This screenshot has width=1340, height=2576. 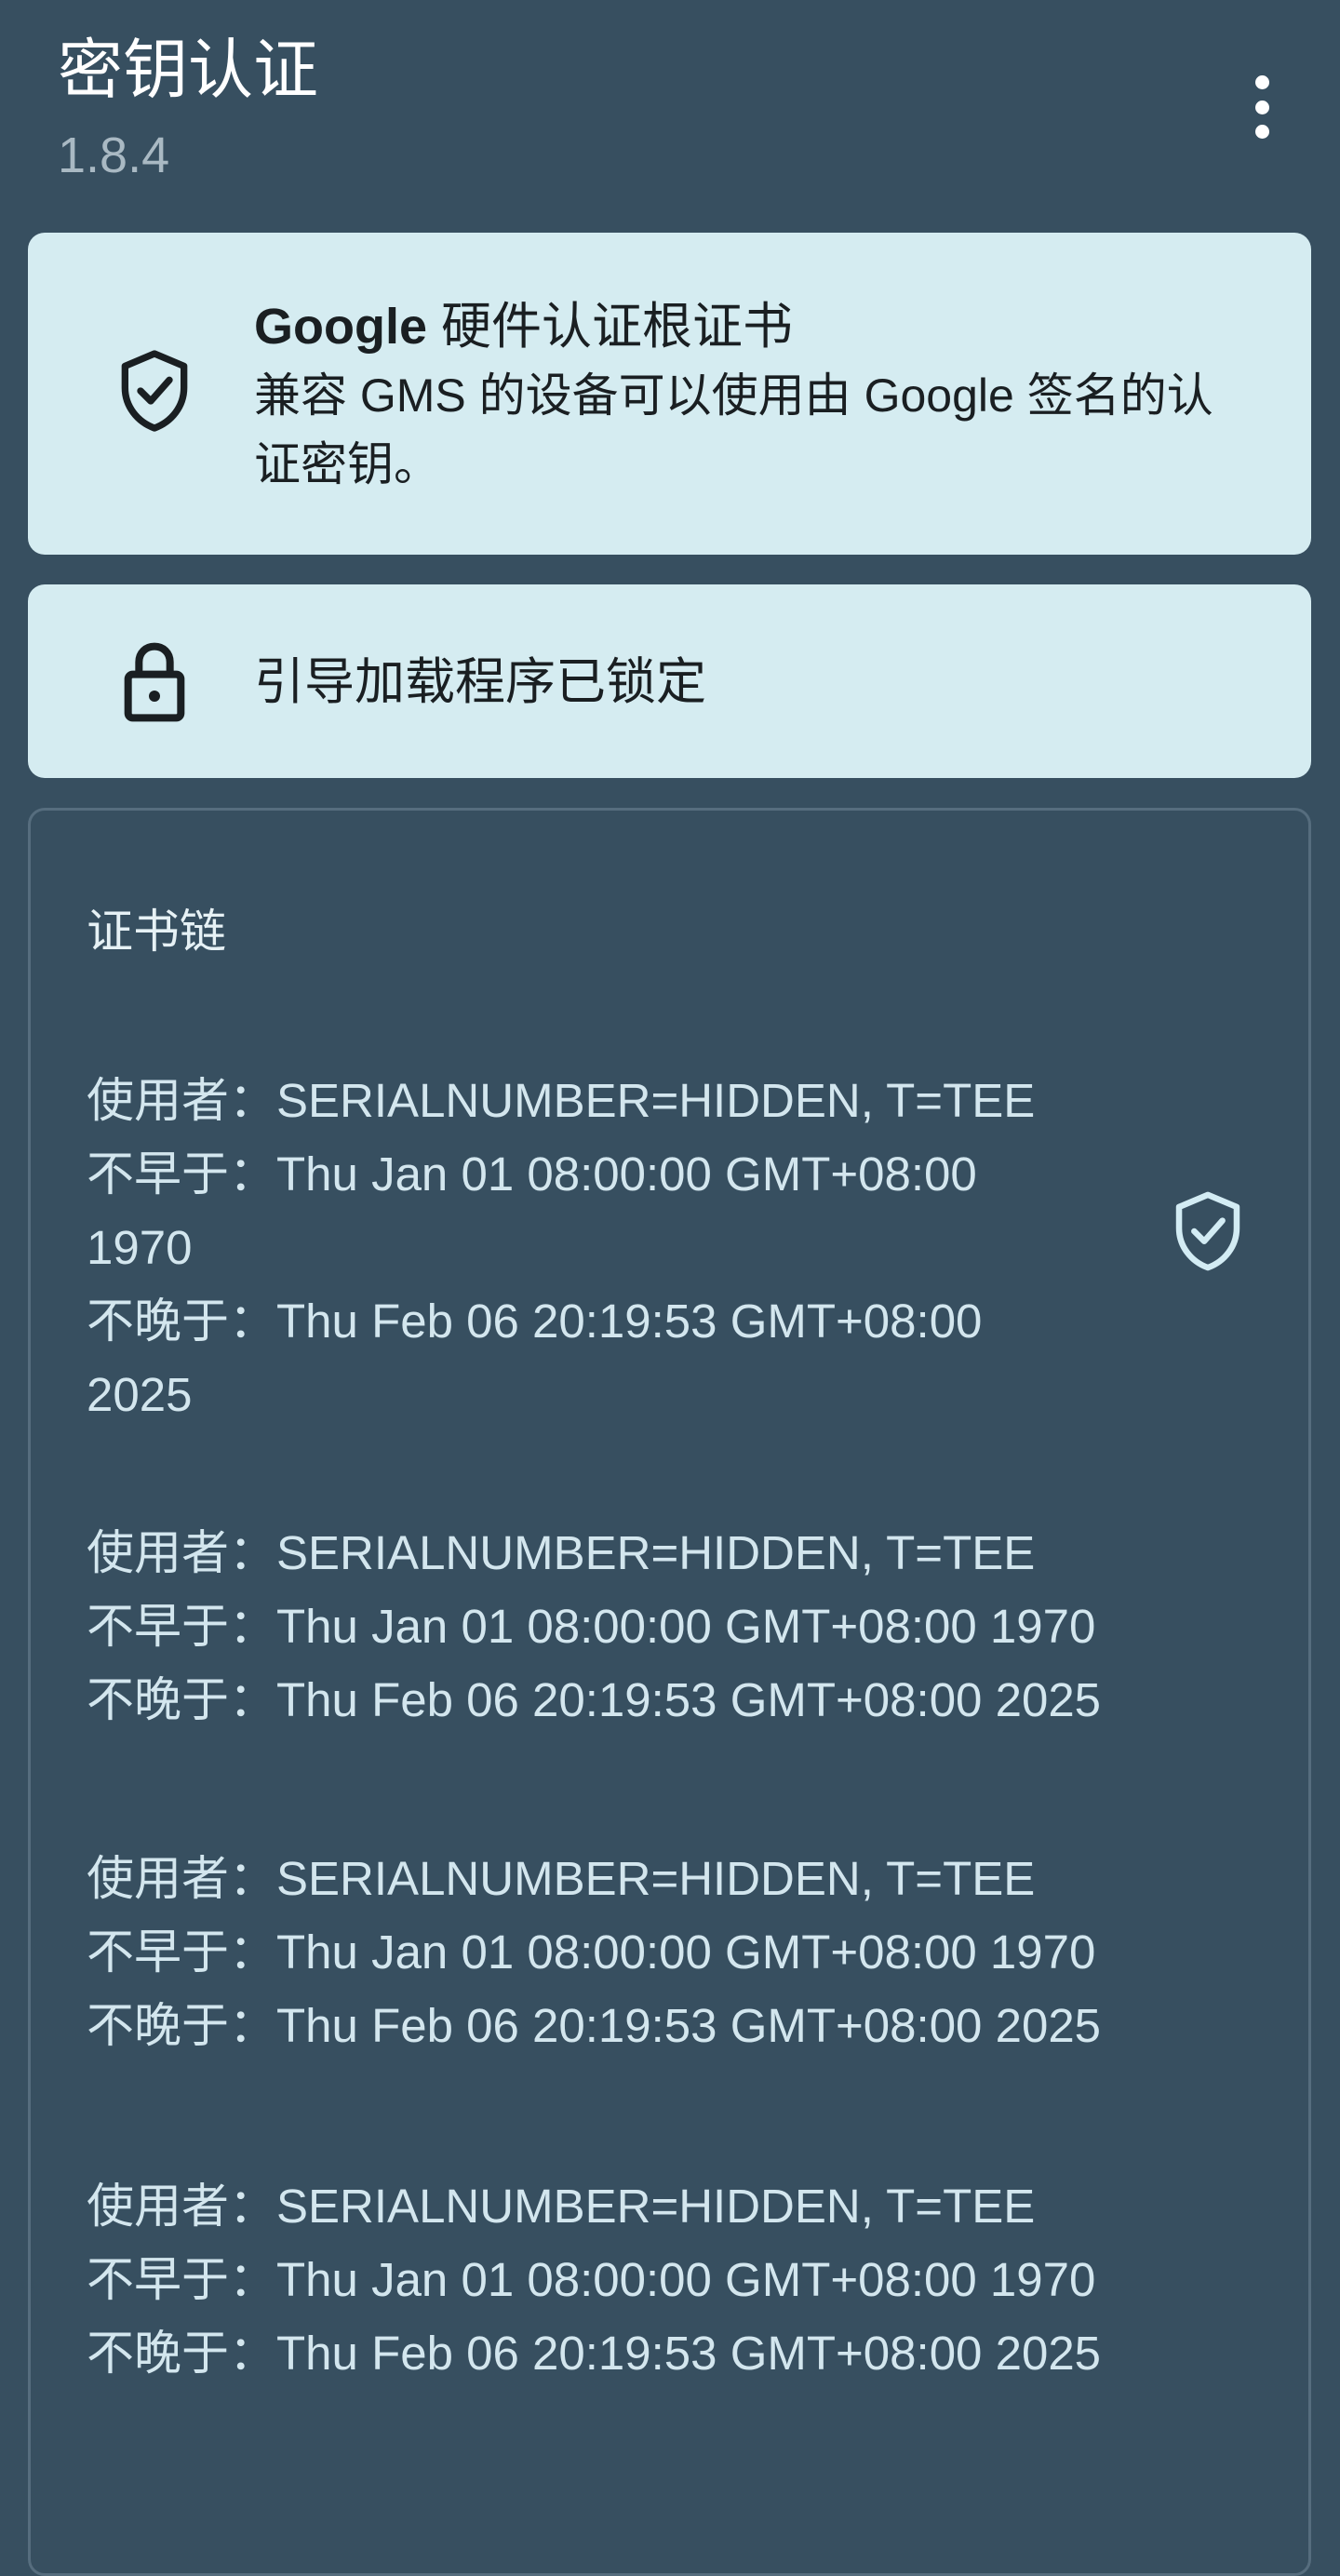 What do you see at coordinates (1207, 1231) in the screenshot?
I see `verified-shield-icon` at bounding box center [1207, 1231].